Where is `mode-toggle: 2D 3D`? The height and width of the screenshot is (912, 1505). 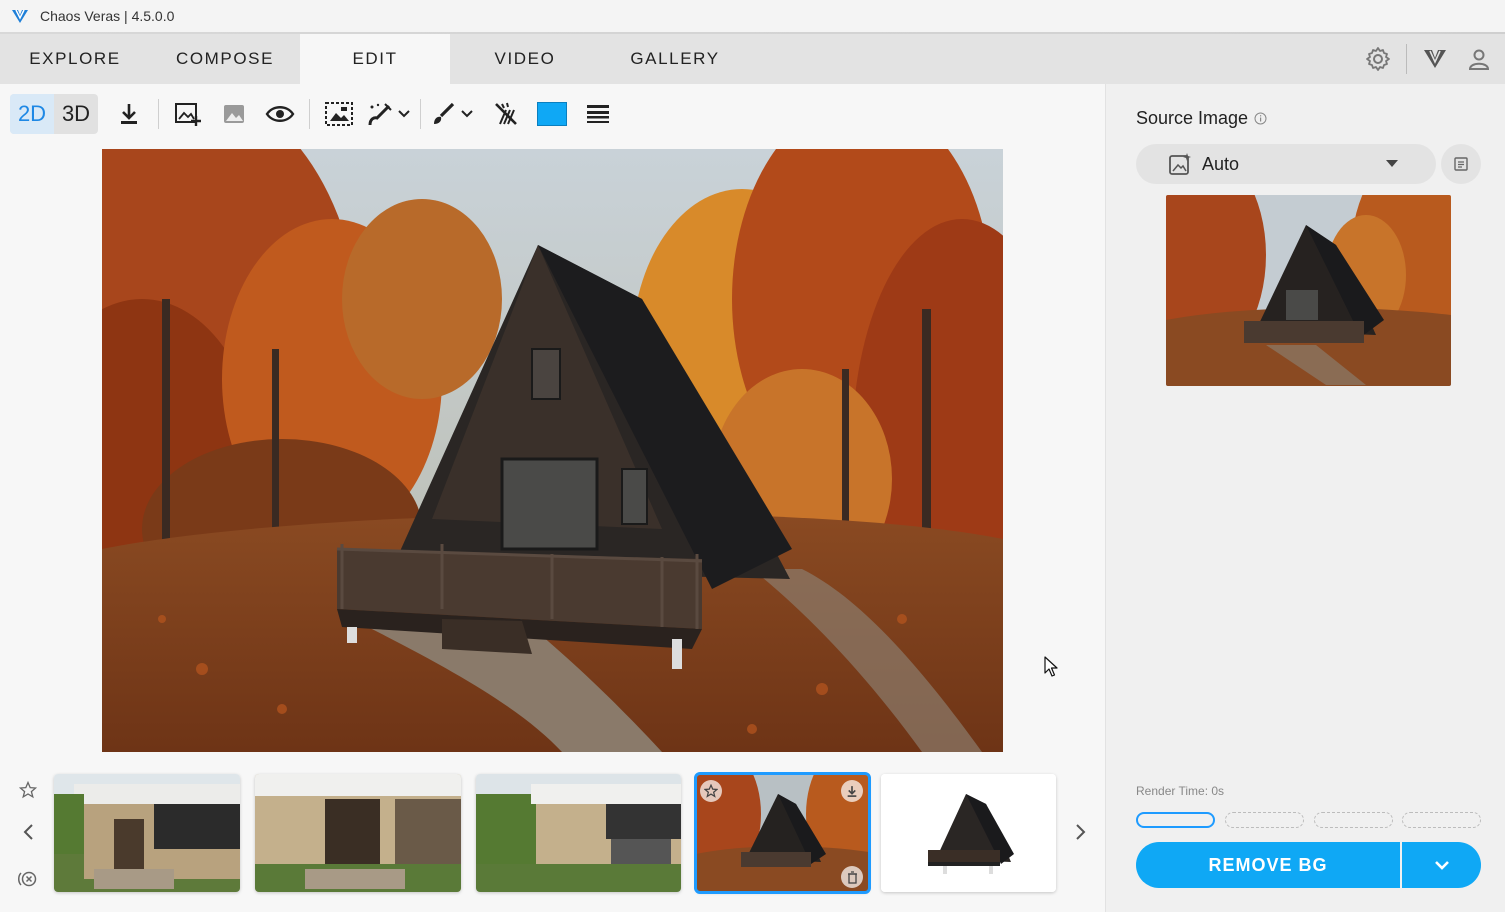 mode-toggle: 2D 3D is located at coordinates (54, 114).